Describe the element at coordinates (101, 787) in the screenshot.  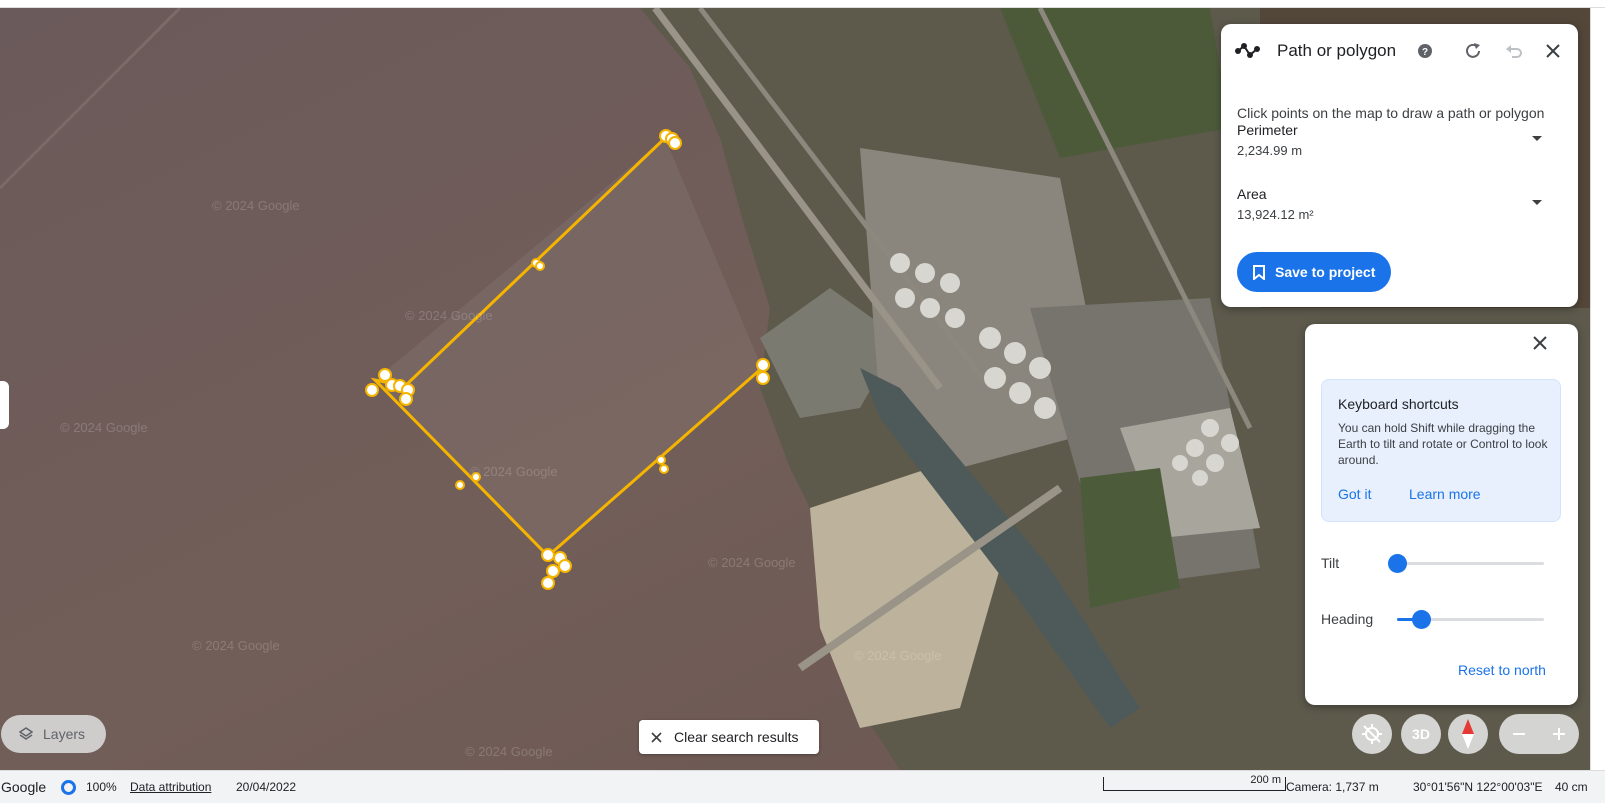
I see `load-percent: 100%` at that location.